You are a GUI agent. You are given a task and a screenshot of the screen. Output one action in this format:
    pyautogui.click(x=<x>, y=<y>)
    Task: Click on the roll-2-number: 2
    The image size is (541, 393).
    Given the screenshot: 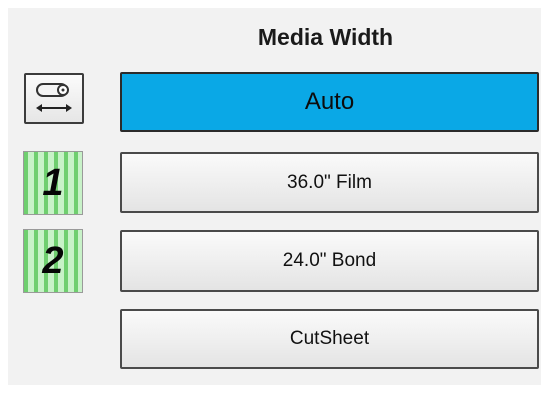 What is the action you would take?
    pyautogui.click(x=53, y=261)
    